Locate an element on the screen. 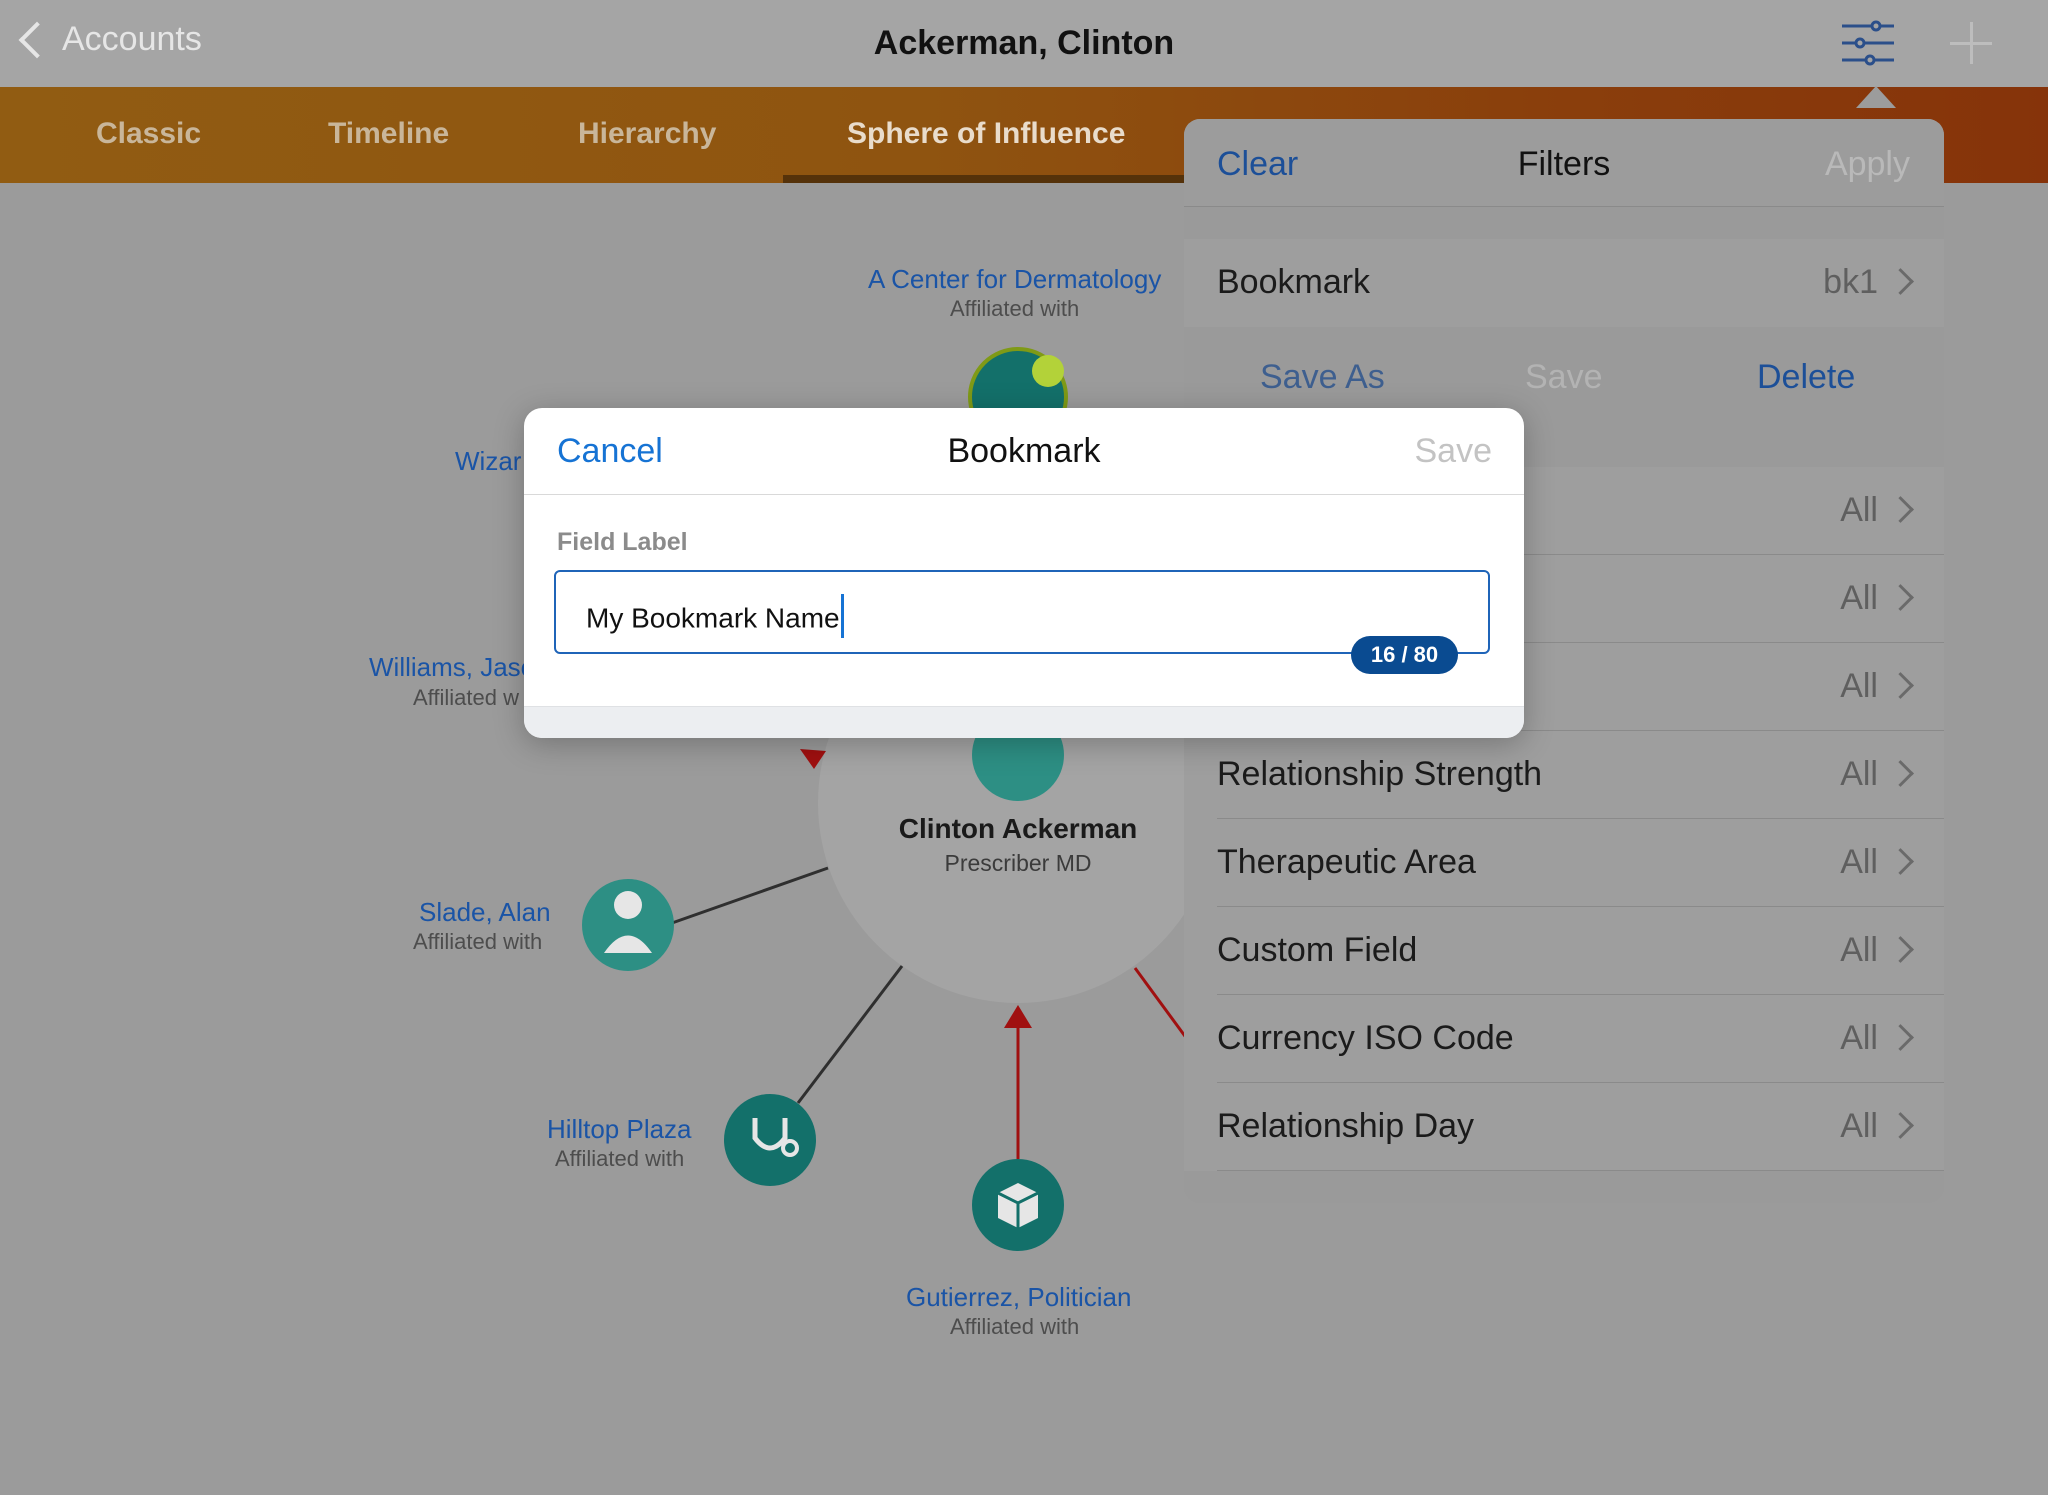 Image resolution: width=2048 pixels, height=1495 pixels. sliders-icon is located at coordinates (1868, 43).